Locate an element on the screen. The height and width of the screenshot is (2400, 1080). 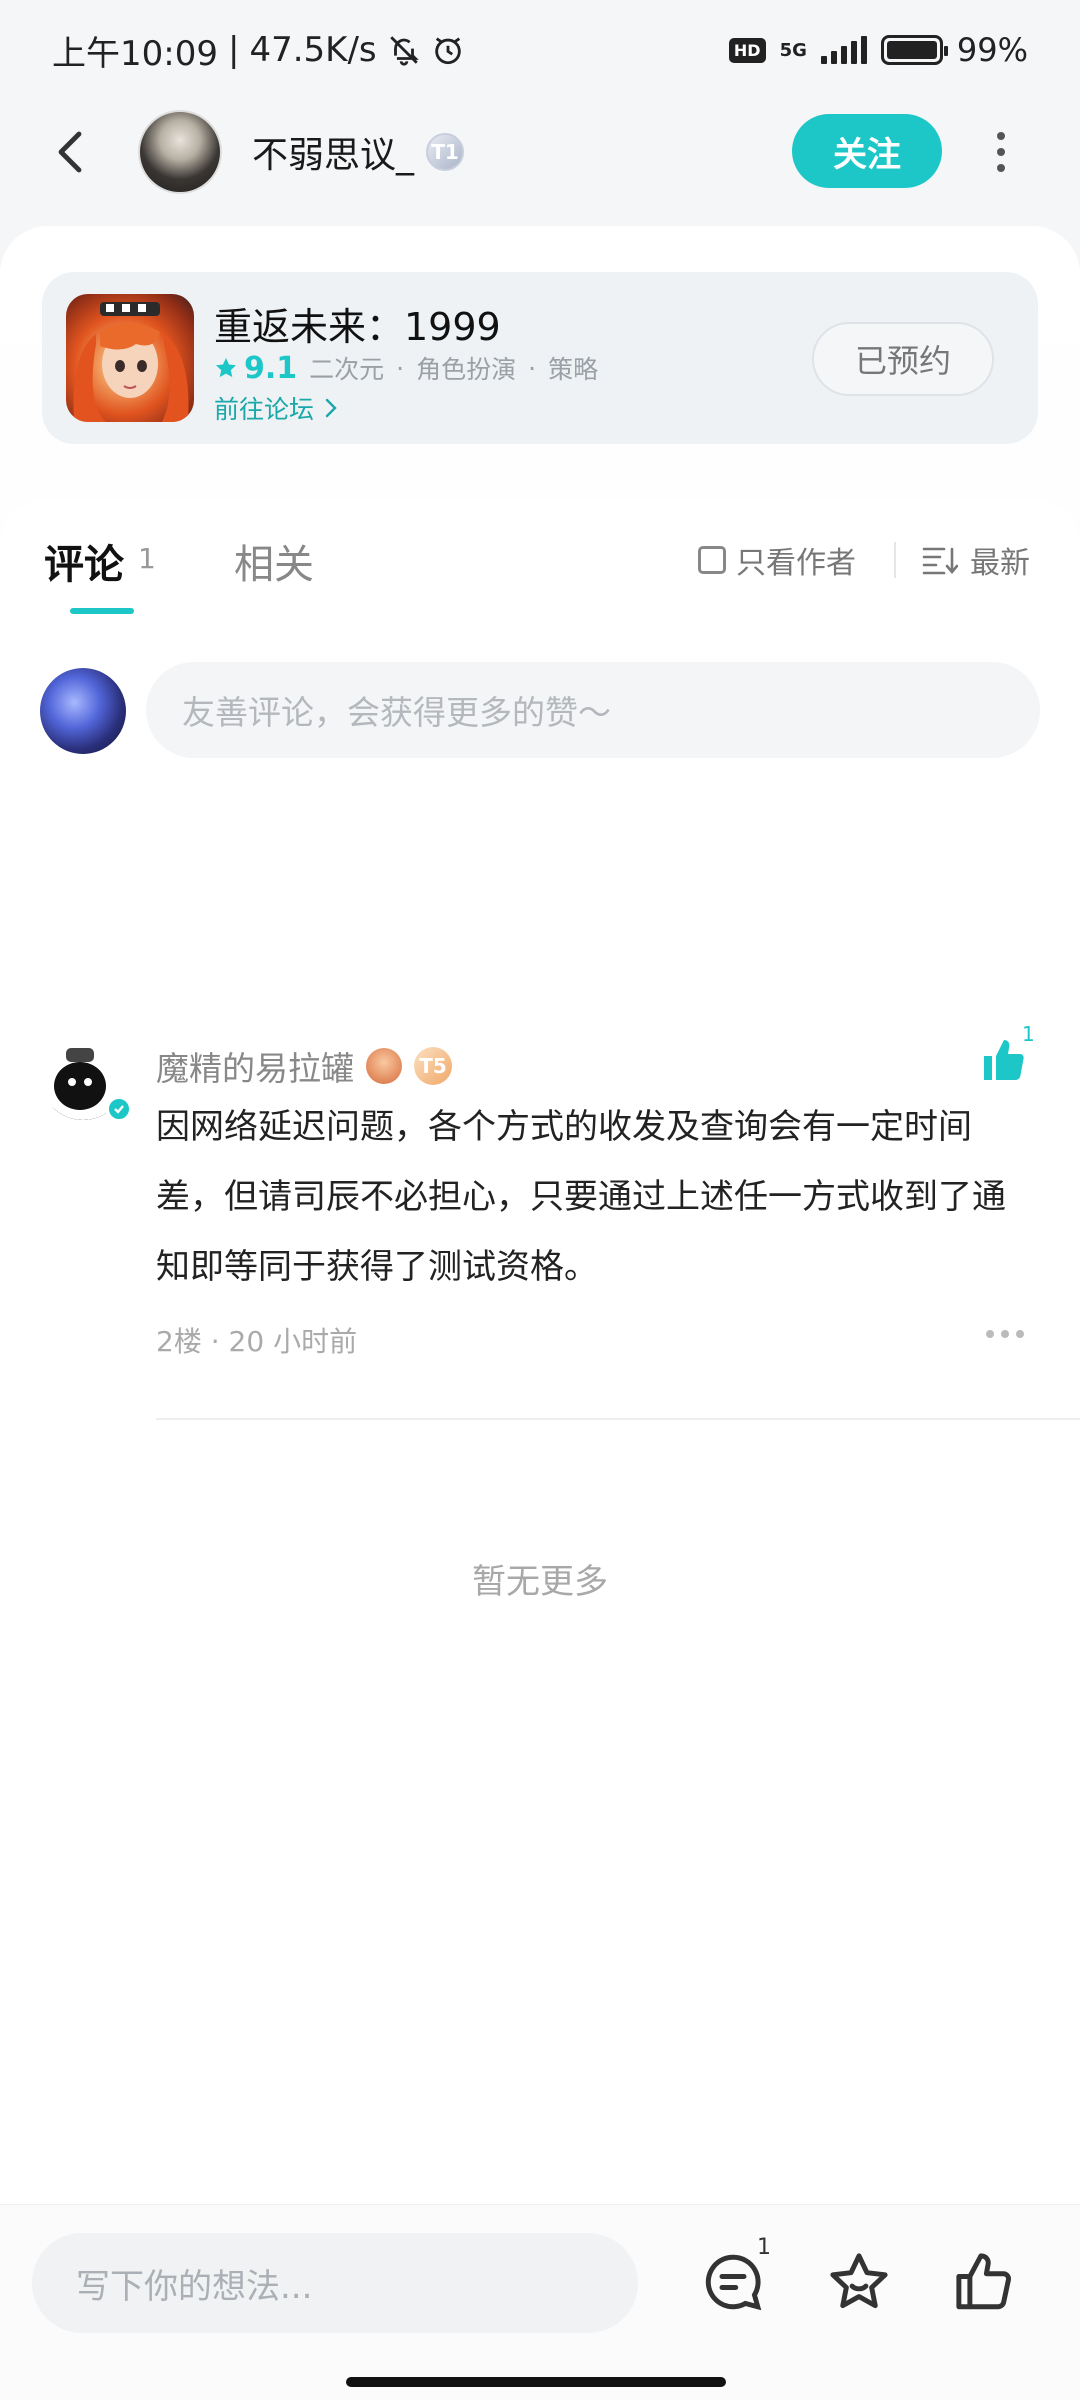
thumbs-up-outline-icon is located at coordinates (983, 2281).